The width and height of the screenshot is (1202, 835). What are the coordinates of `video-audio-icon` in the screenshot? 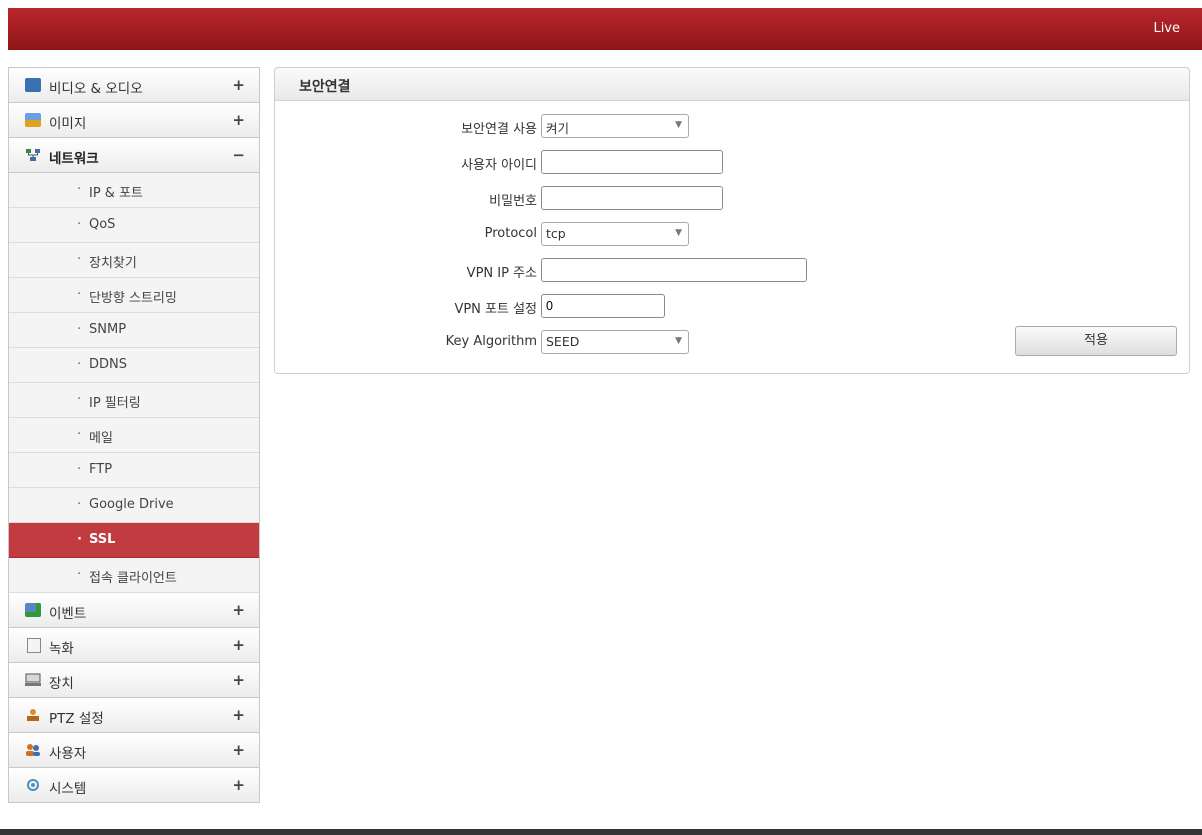 It's located at (33, 85).